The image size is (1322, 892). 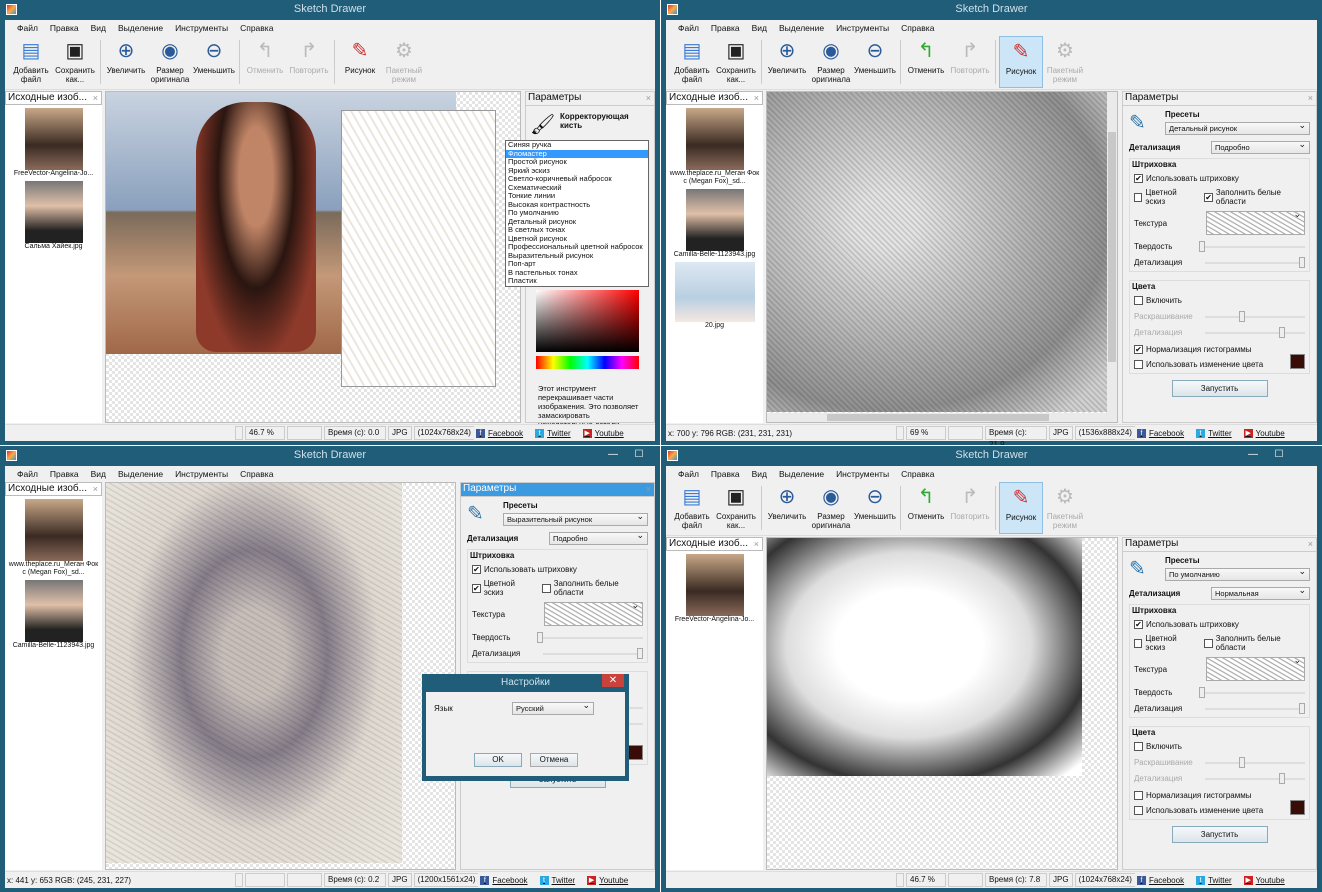 What do you see at coordinates (404, 62) in the screenshot?
I see `toolbar-button-batch-gear: ⚙ Пакетный режим` at bounding box center [404, 62].